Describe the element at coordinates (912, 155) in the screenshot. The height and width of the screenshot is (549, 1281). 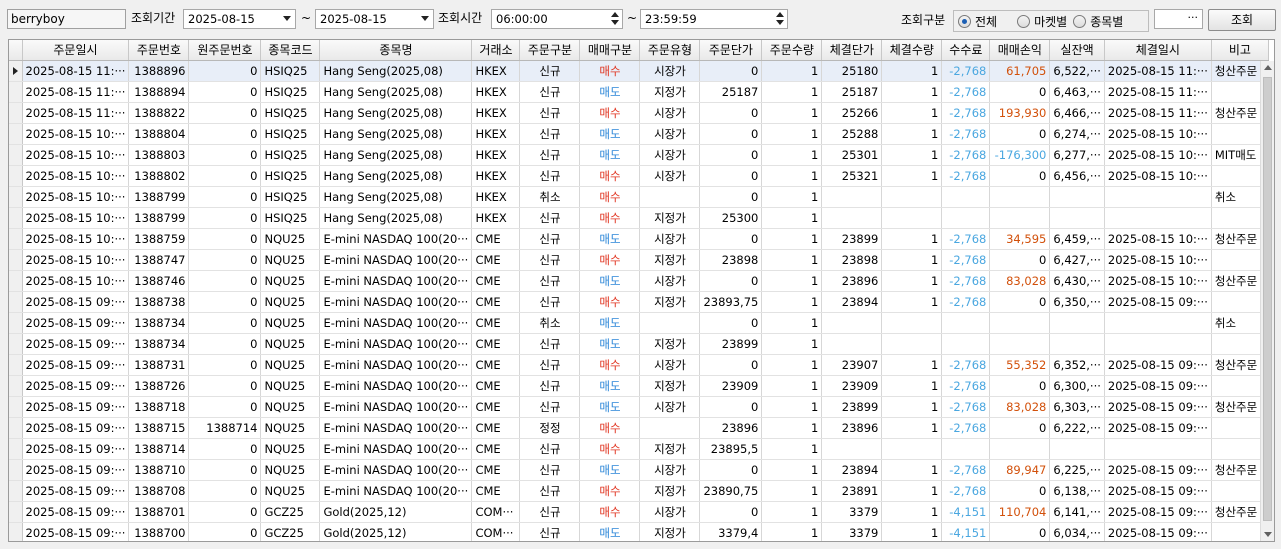
I see `table-cell: 1` at that location.